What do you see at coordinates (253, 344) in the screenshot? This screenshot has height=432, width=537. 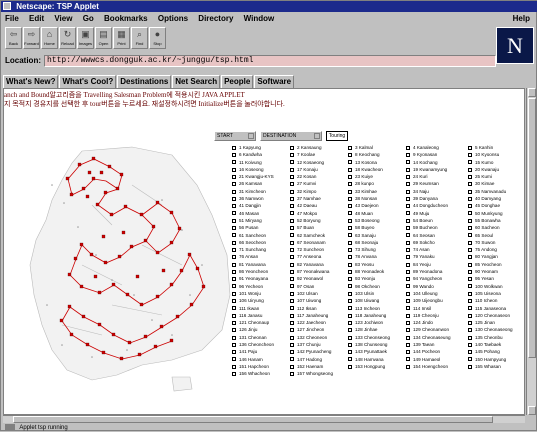 I see `city-option: 136 Cheoncheon` at bounding box center [253, 344].